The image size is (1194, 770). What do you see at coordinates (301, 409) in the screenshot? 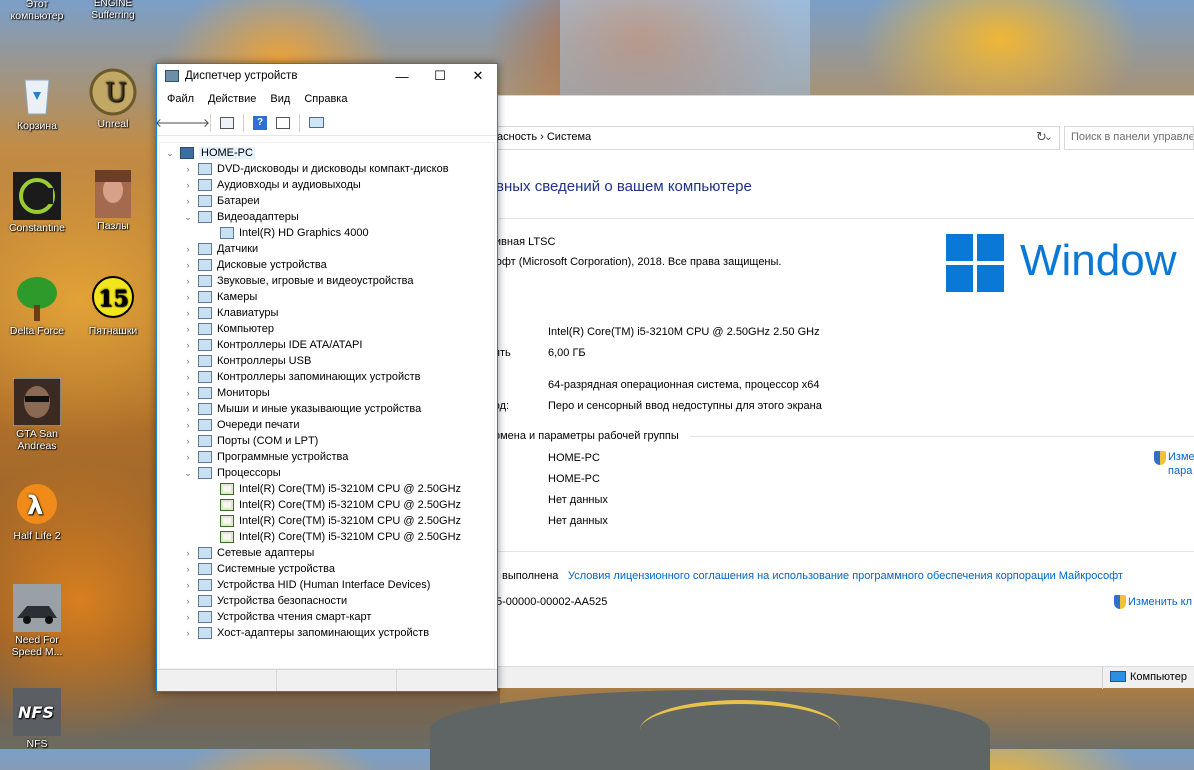
I see `tree-category: › Мыши и иные указывающие устройства` at bounding box center [301, 409].